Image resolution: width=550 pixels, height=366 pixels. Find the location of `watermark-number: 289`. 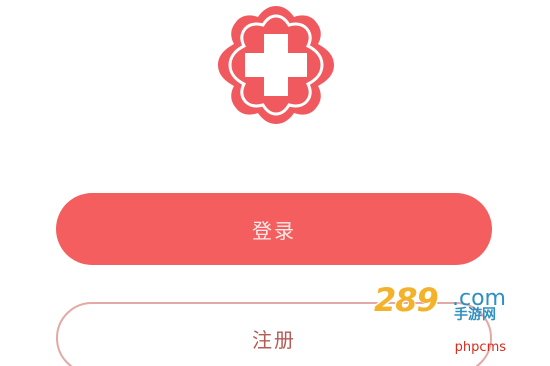

watermark-number: 289 is located at coordinates (406, 300).